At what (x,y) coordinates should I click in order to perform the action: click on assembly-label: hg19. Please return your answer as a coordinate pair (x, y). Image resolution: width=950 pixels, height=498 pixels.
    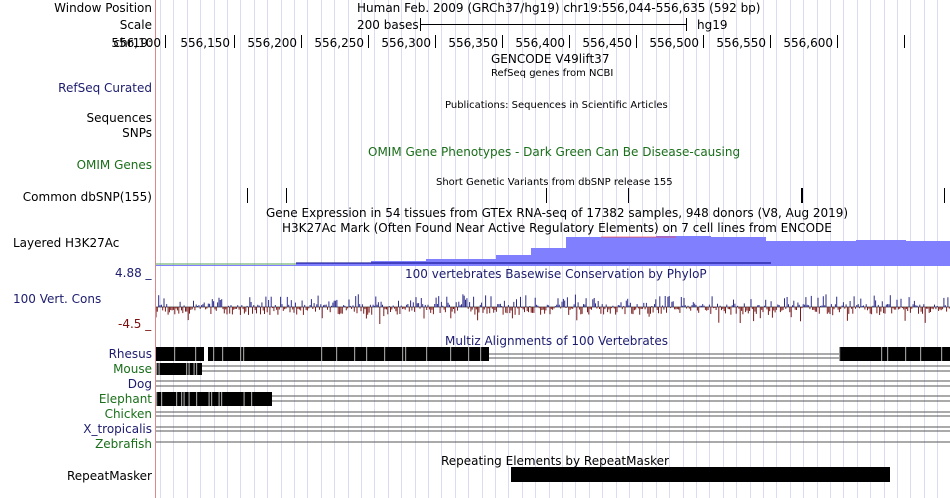
    Looking at the image, I should click on (712, 25).